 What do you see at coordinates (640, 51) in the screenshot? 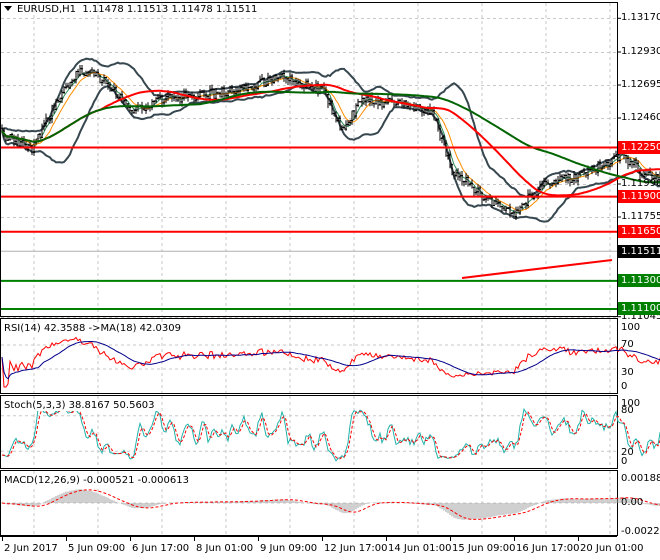
I see `price-axis-label: 1.12930` at bounding box center [640, 51].